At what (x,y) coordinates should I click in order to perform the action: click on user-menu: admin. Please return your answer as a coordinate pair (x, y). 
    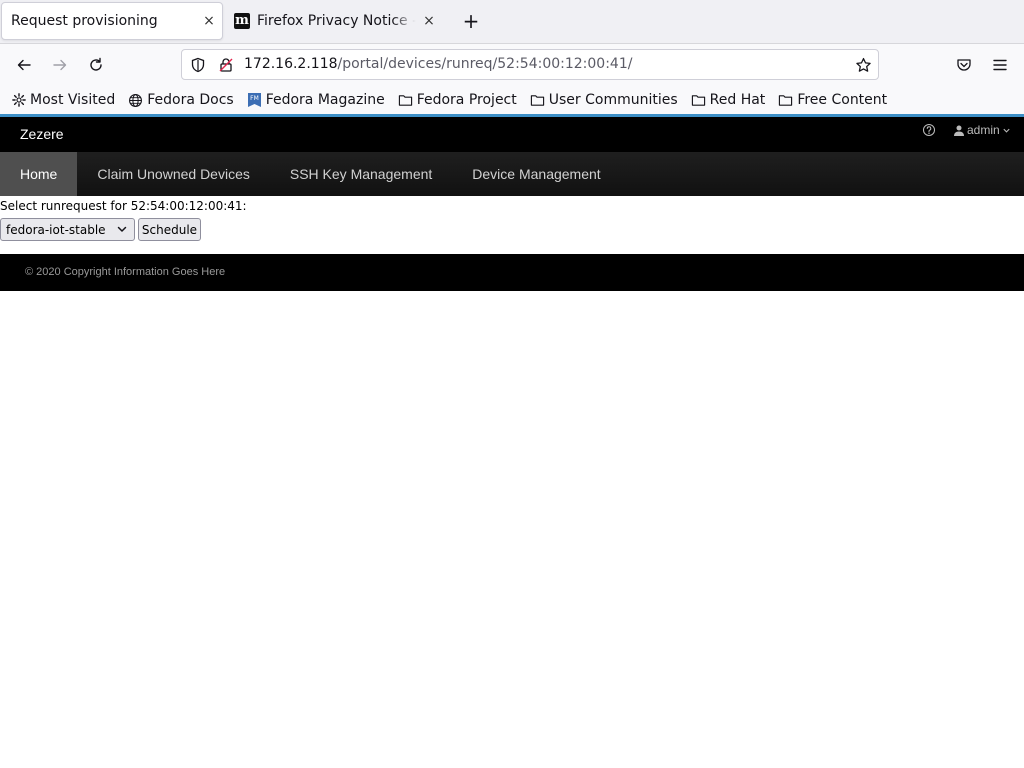
    Looking at the image, I should click on (984, 130).